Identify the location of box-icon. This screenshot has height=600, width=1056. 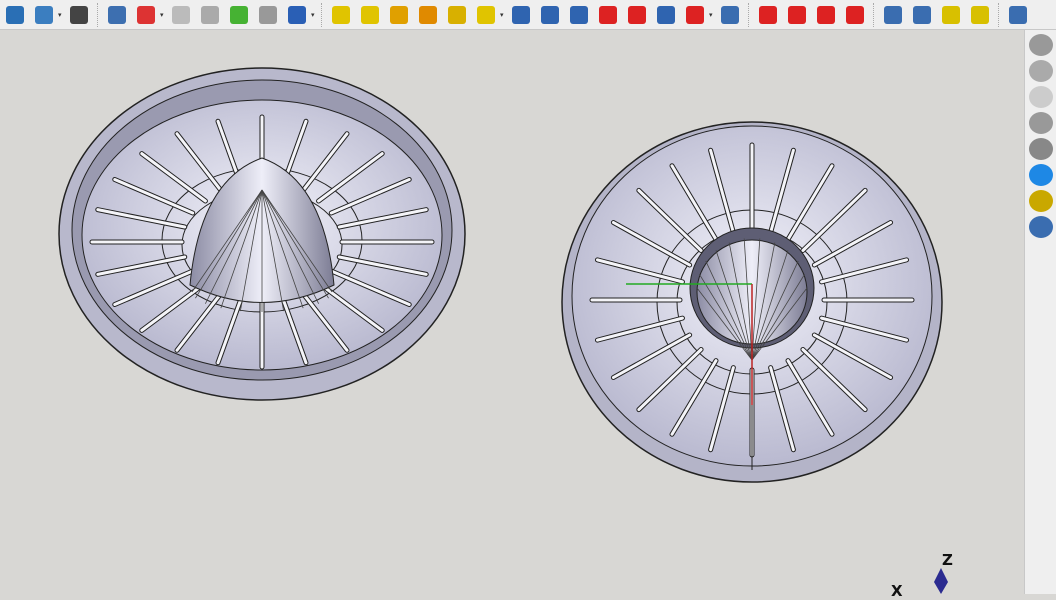
(1040, 149).